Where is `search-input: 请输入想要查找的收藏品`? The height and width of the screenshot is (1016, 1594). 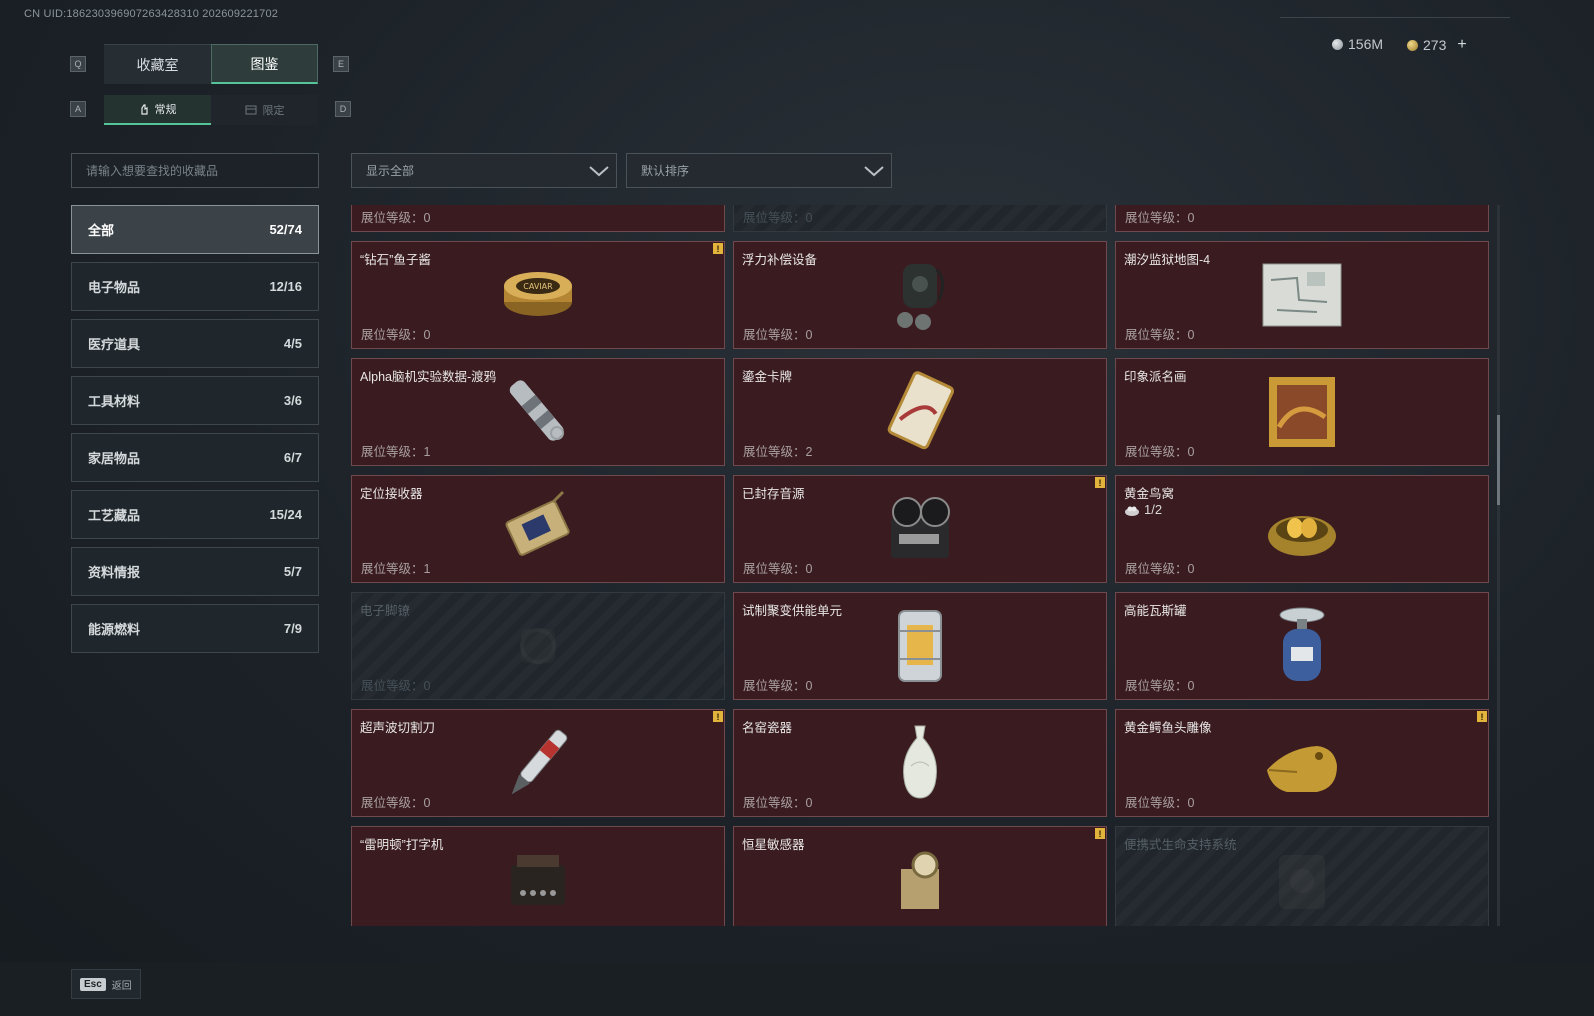
search-input: 请输入想要查找的收藏品 is located at coordinates (195, 170).